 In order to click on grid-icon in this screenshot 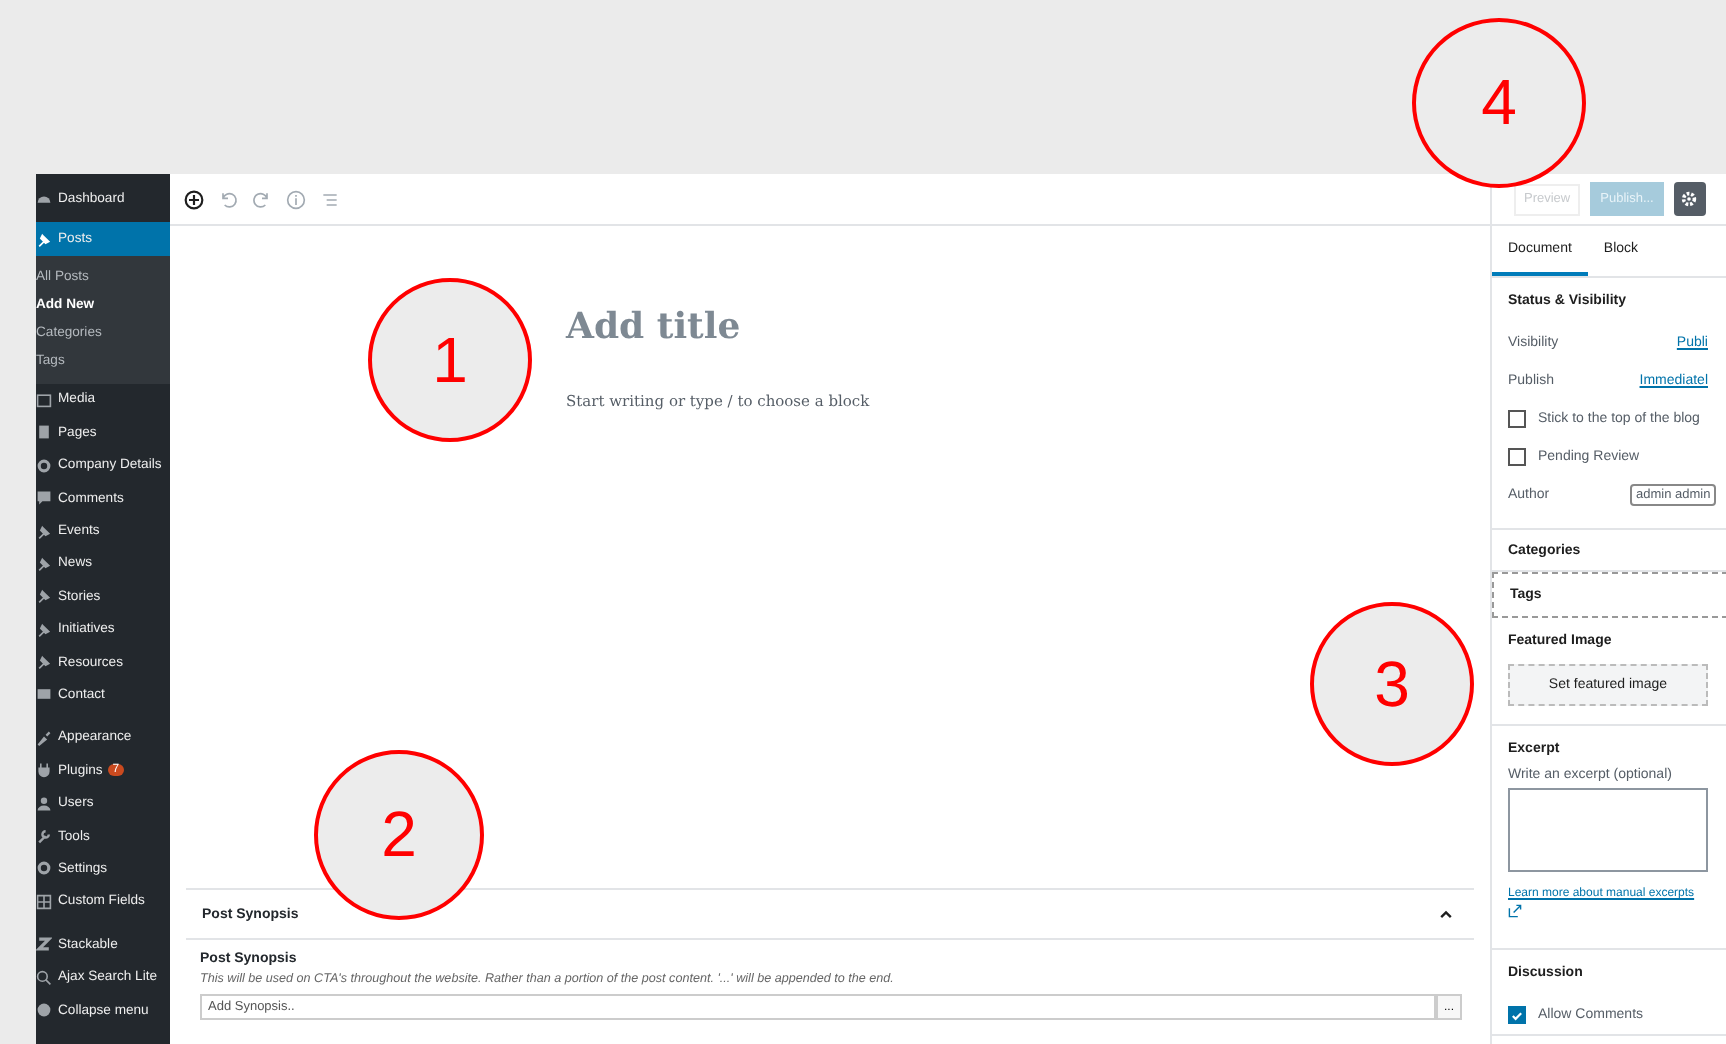, I will do `click(44, 901)`.